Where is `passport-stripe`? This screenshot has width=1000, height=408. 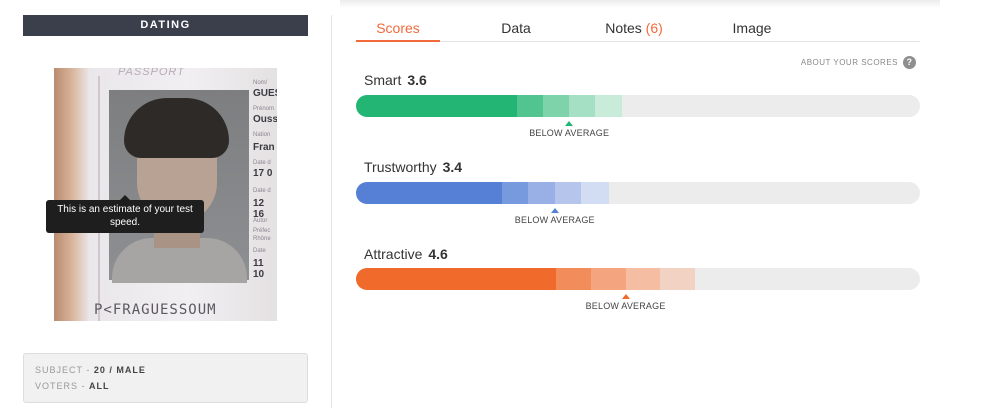
passport-stripe is located at coordinates (99, 198).